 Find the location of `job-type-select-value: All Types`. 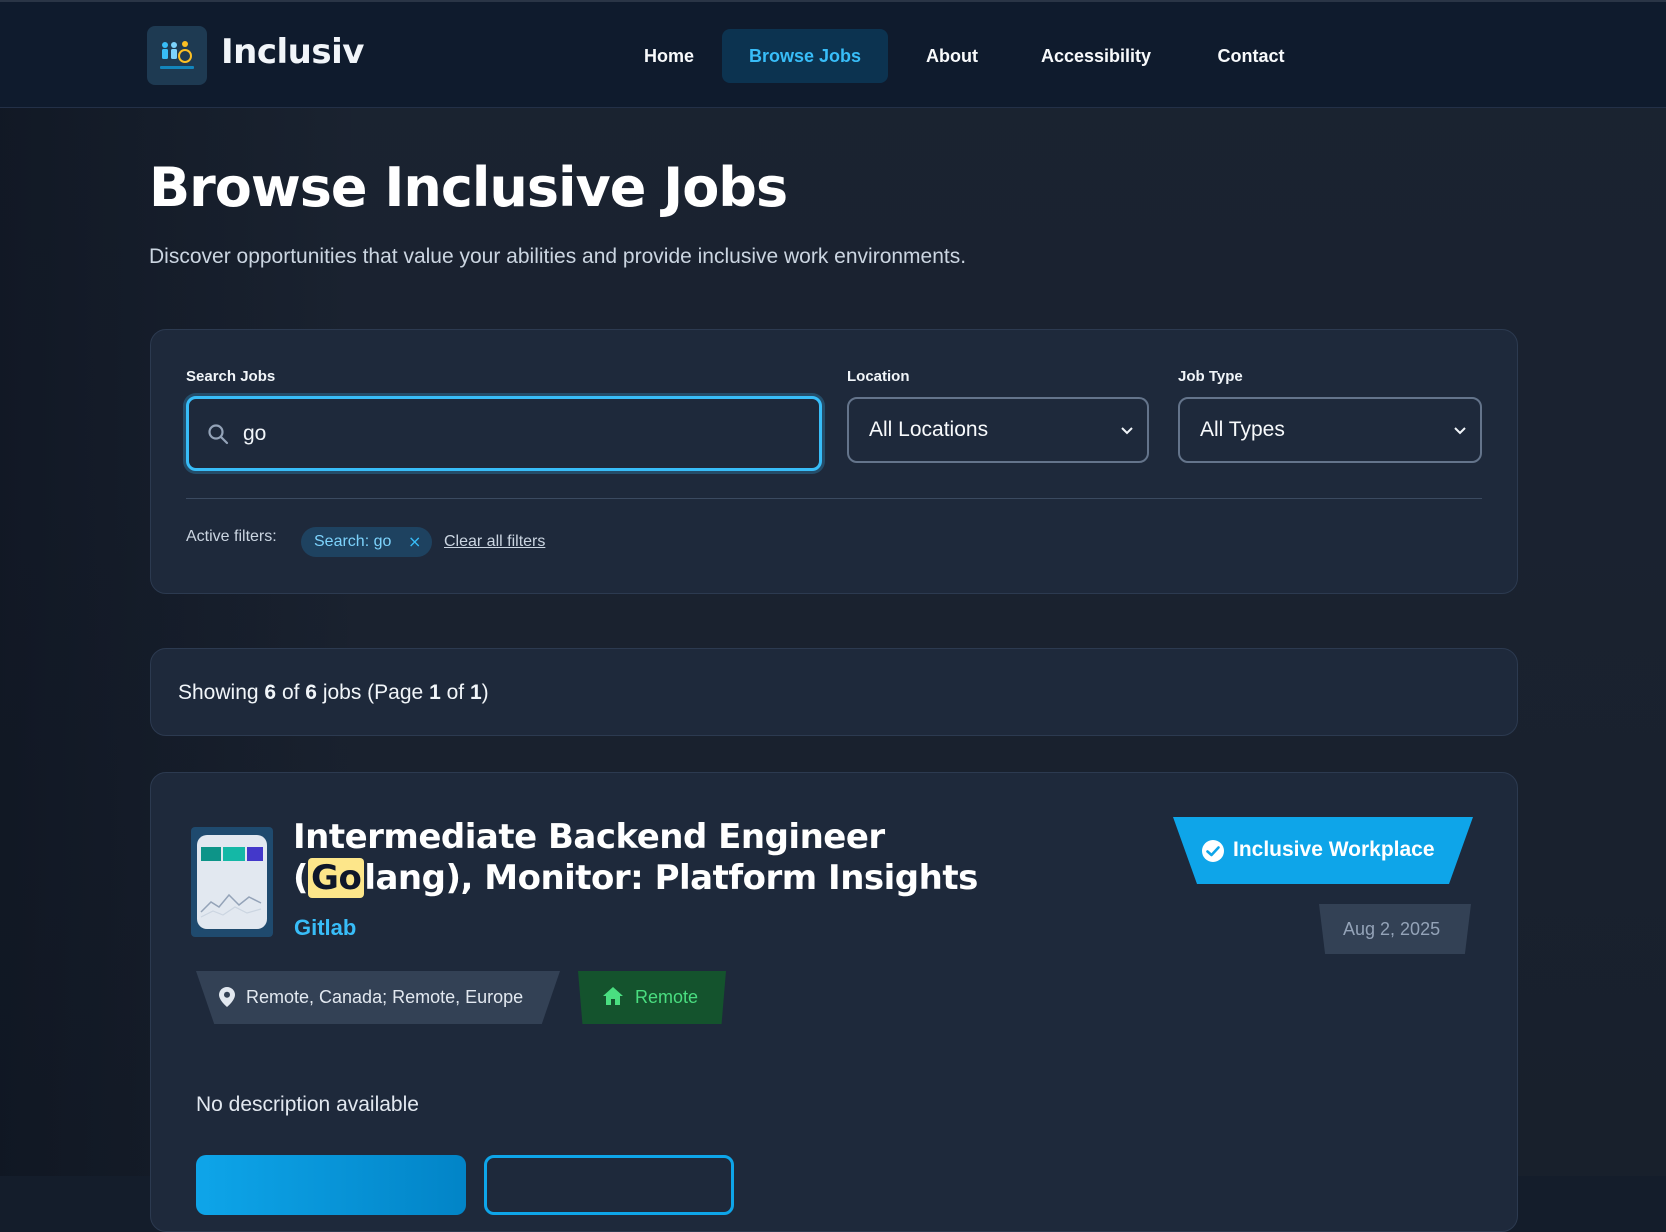

job-type-select-value: All Types is located at coordinates (1242, 429).